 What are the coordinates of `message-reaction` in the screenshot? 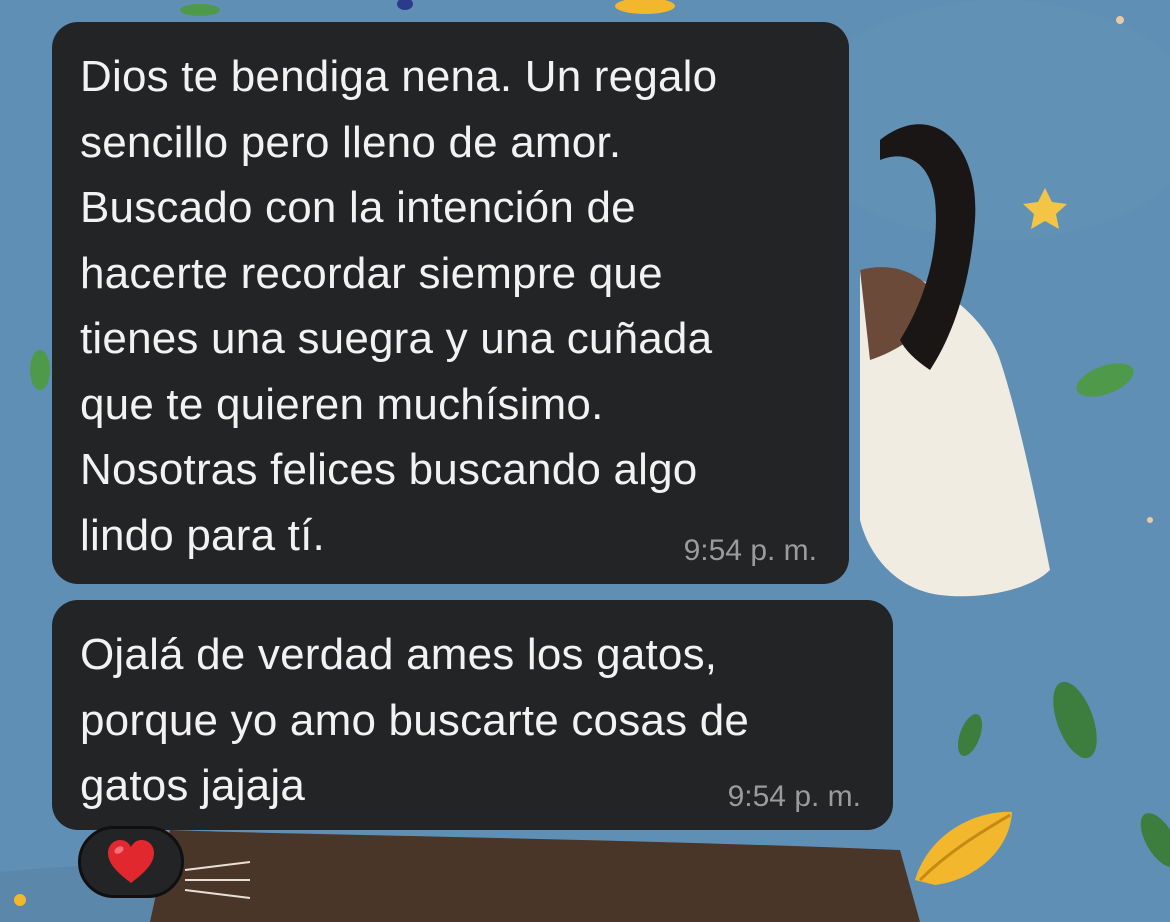 It's located at (131, 862).